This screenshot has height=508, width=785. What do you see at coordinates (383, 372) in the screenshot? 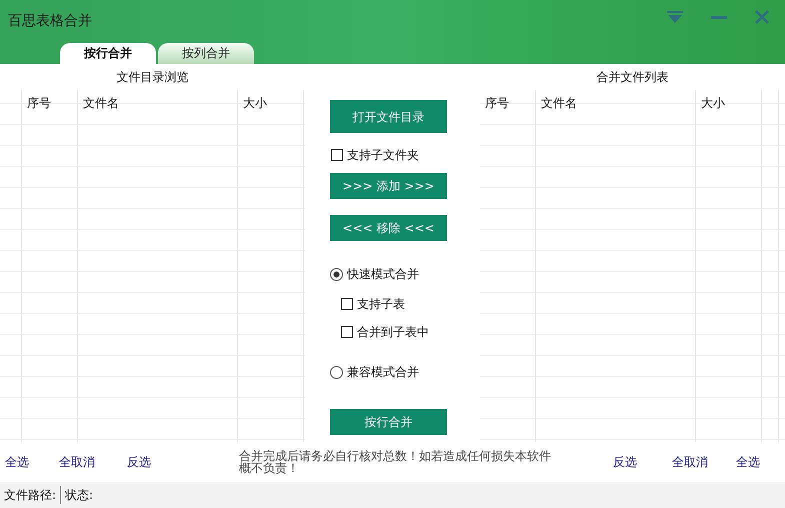
I see `radio-label: 兼容模式合并` at bounding box center [383, 372].